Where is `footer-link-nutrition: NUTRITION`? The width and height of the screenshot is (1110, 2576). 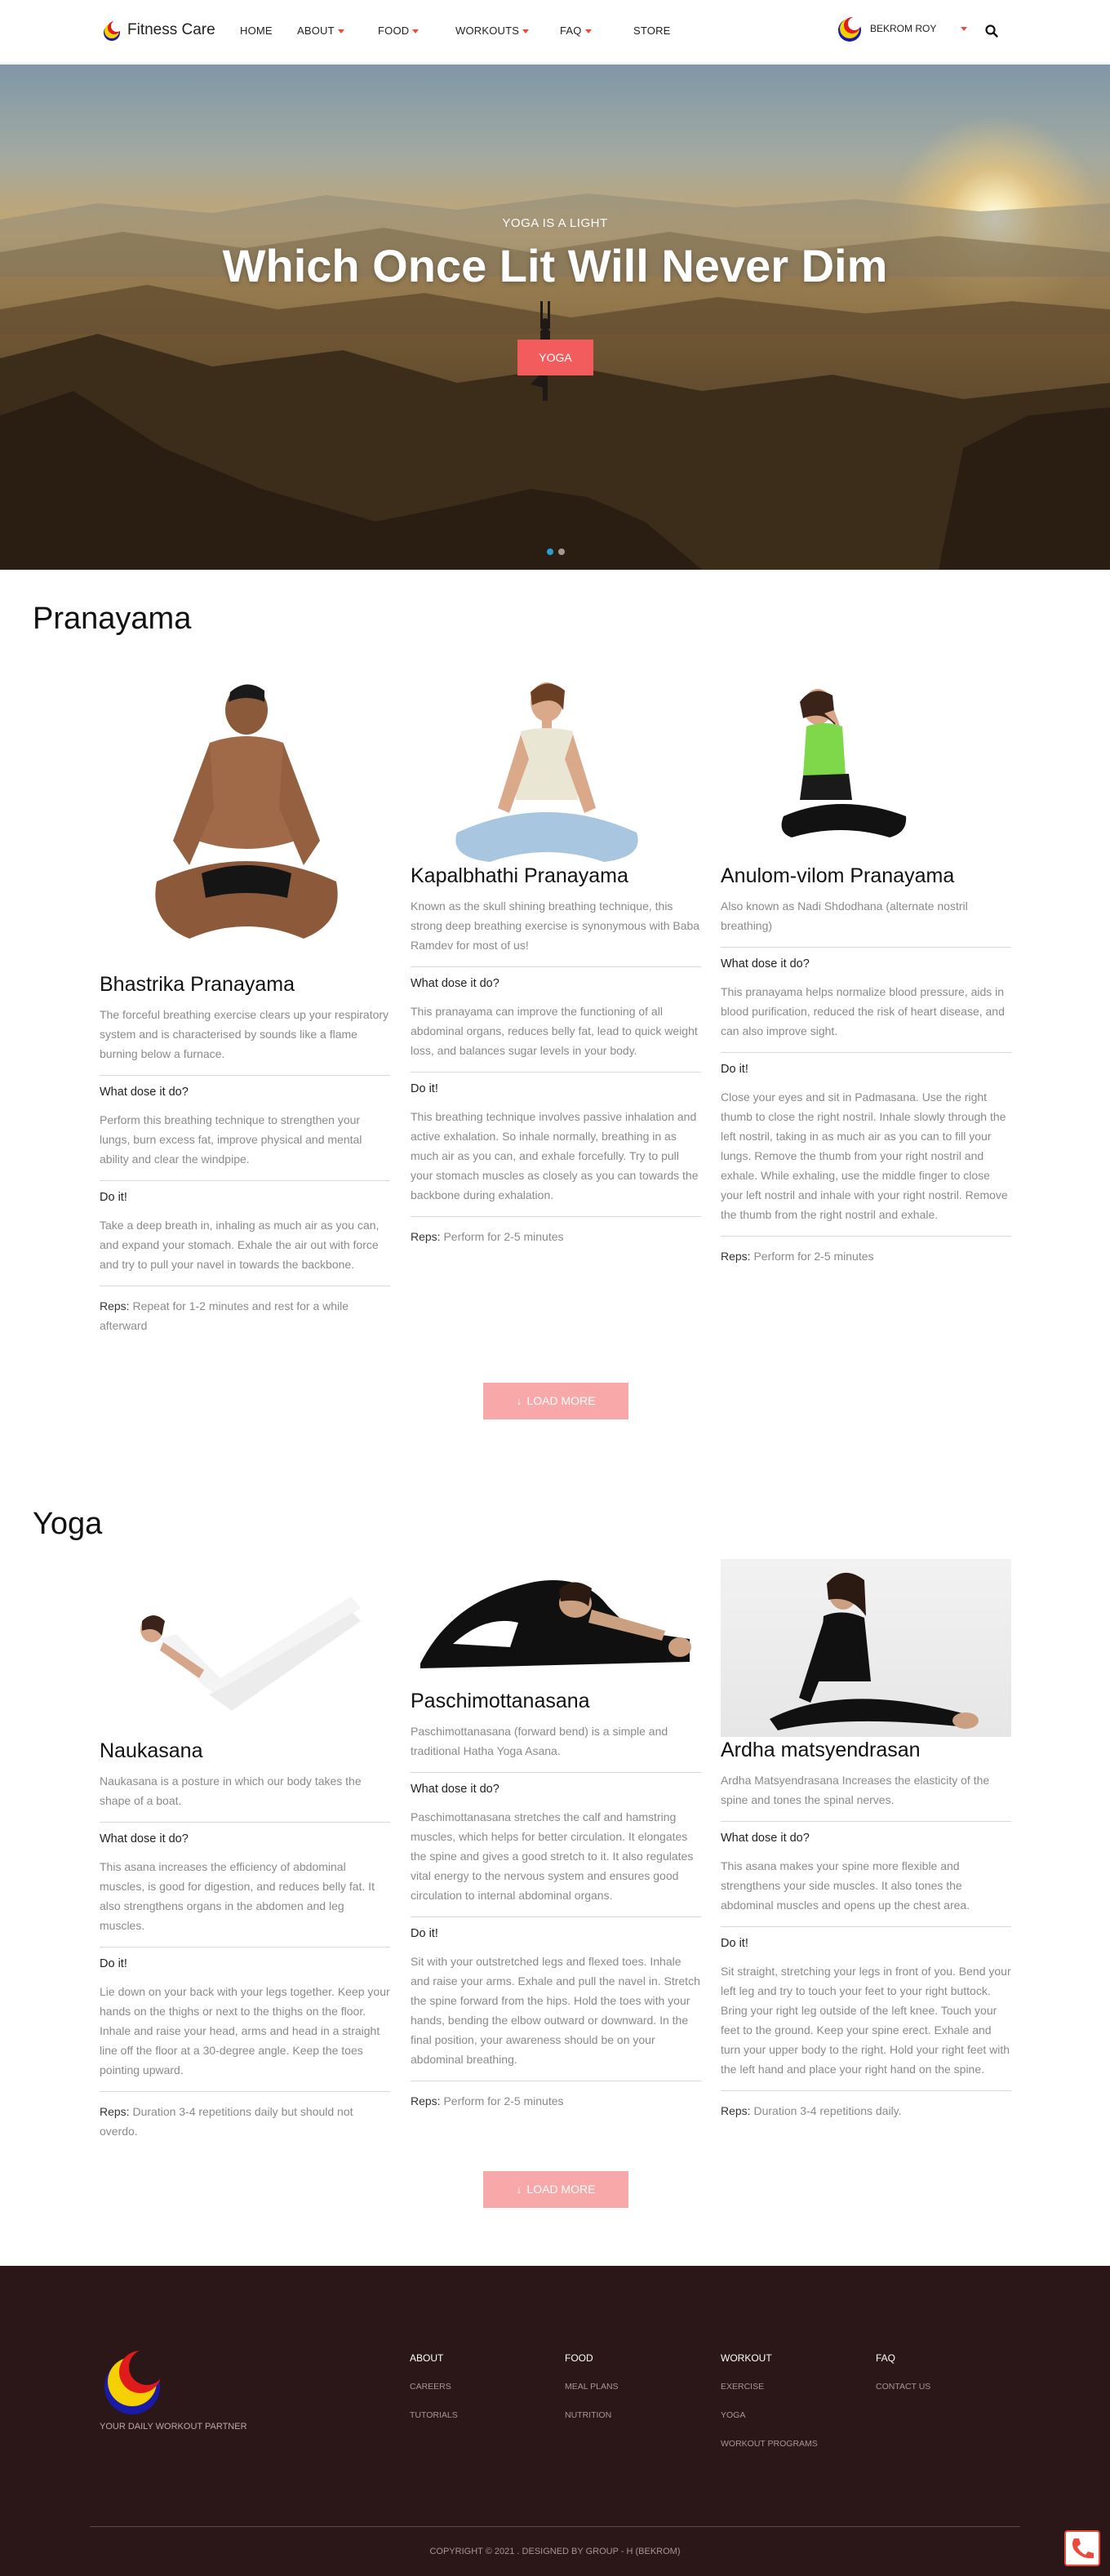 footer-link-nutrition: NUTRITION is located at coordinates (588, 2415).